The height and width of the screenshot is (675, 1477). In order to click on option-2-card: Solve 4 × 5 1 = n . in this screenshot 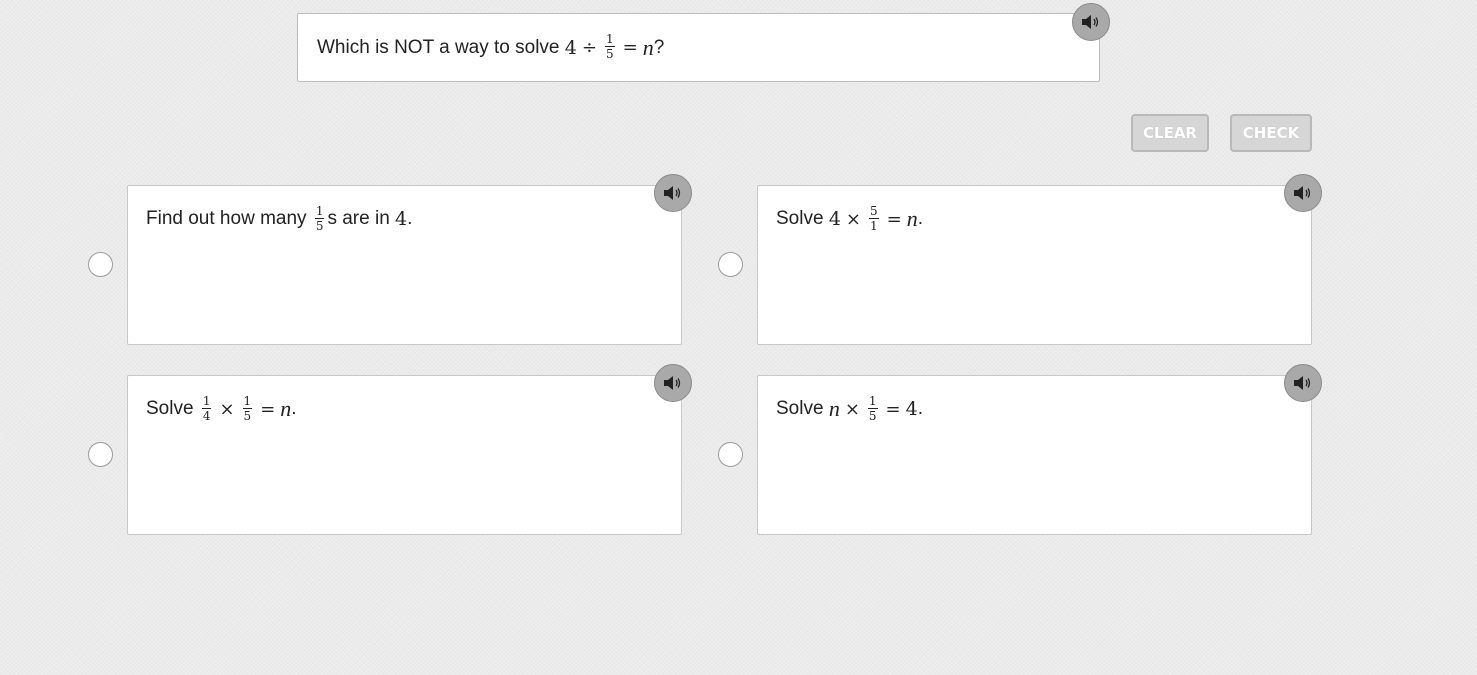, I will do `click(1034, 265)`.